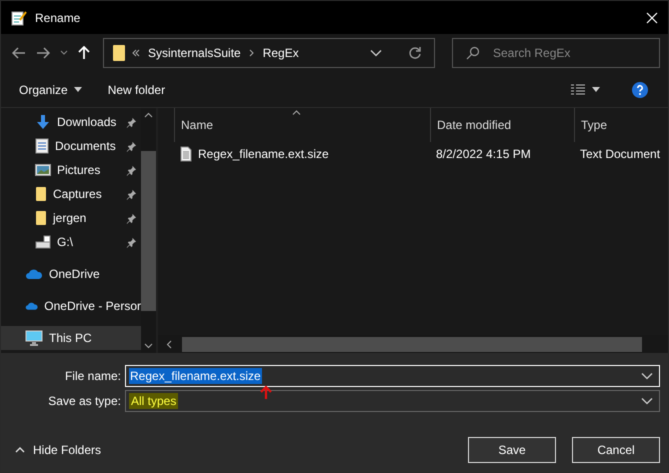 The image size is (669, 473). I want to click on address-bar: SysinternalsSuite RegEx, so click(269, 53).